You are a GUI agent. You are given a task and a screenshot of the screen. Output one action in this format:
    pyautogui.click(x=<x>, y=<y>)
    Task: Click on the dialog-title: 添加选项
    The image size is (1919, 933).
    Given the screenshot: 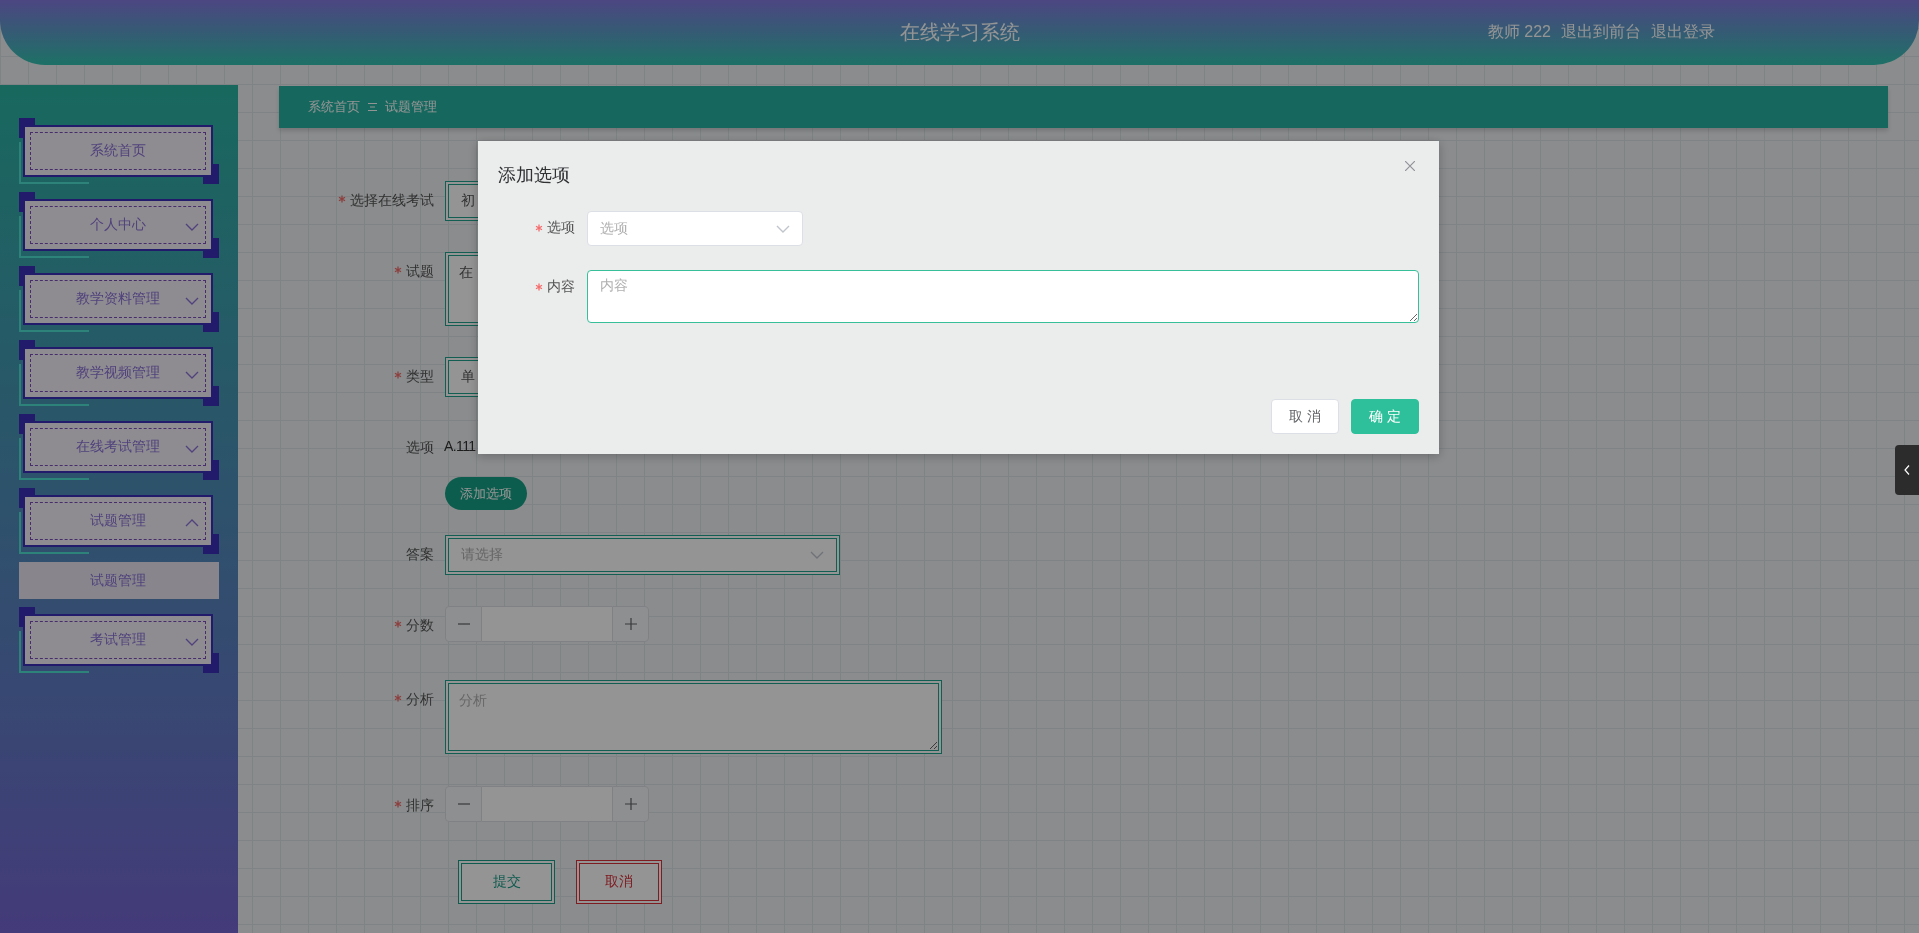 What is the action you would take?
    pyautogui.click(x=534, y=175)
    